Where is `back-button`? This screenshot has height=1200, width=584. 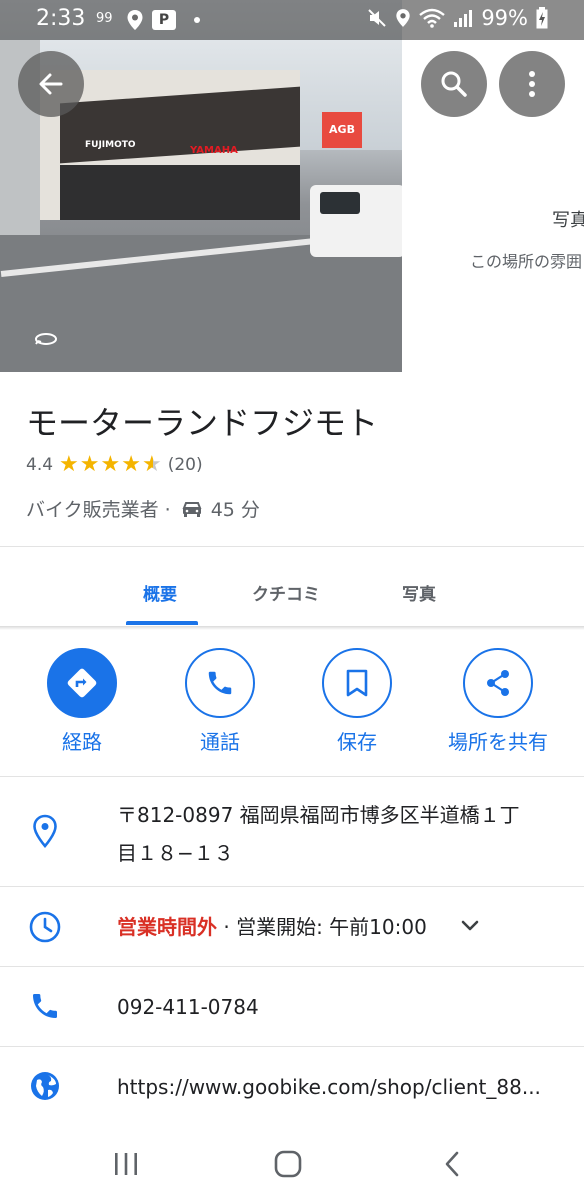
back-button is located at coordinates (51, 84).